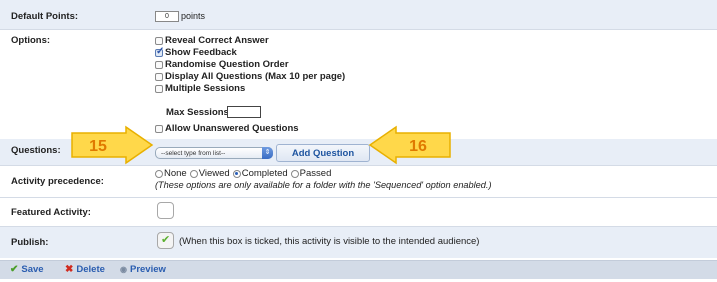 The height and width of the screenshot is (282, 717). What do you see at coordinates (358, 269) in the screenshot?
I see `action-toolbar: ✔ Save ✖ Delete ◉ Preview` at bounding box center [358, 269].